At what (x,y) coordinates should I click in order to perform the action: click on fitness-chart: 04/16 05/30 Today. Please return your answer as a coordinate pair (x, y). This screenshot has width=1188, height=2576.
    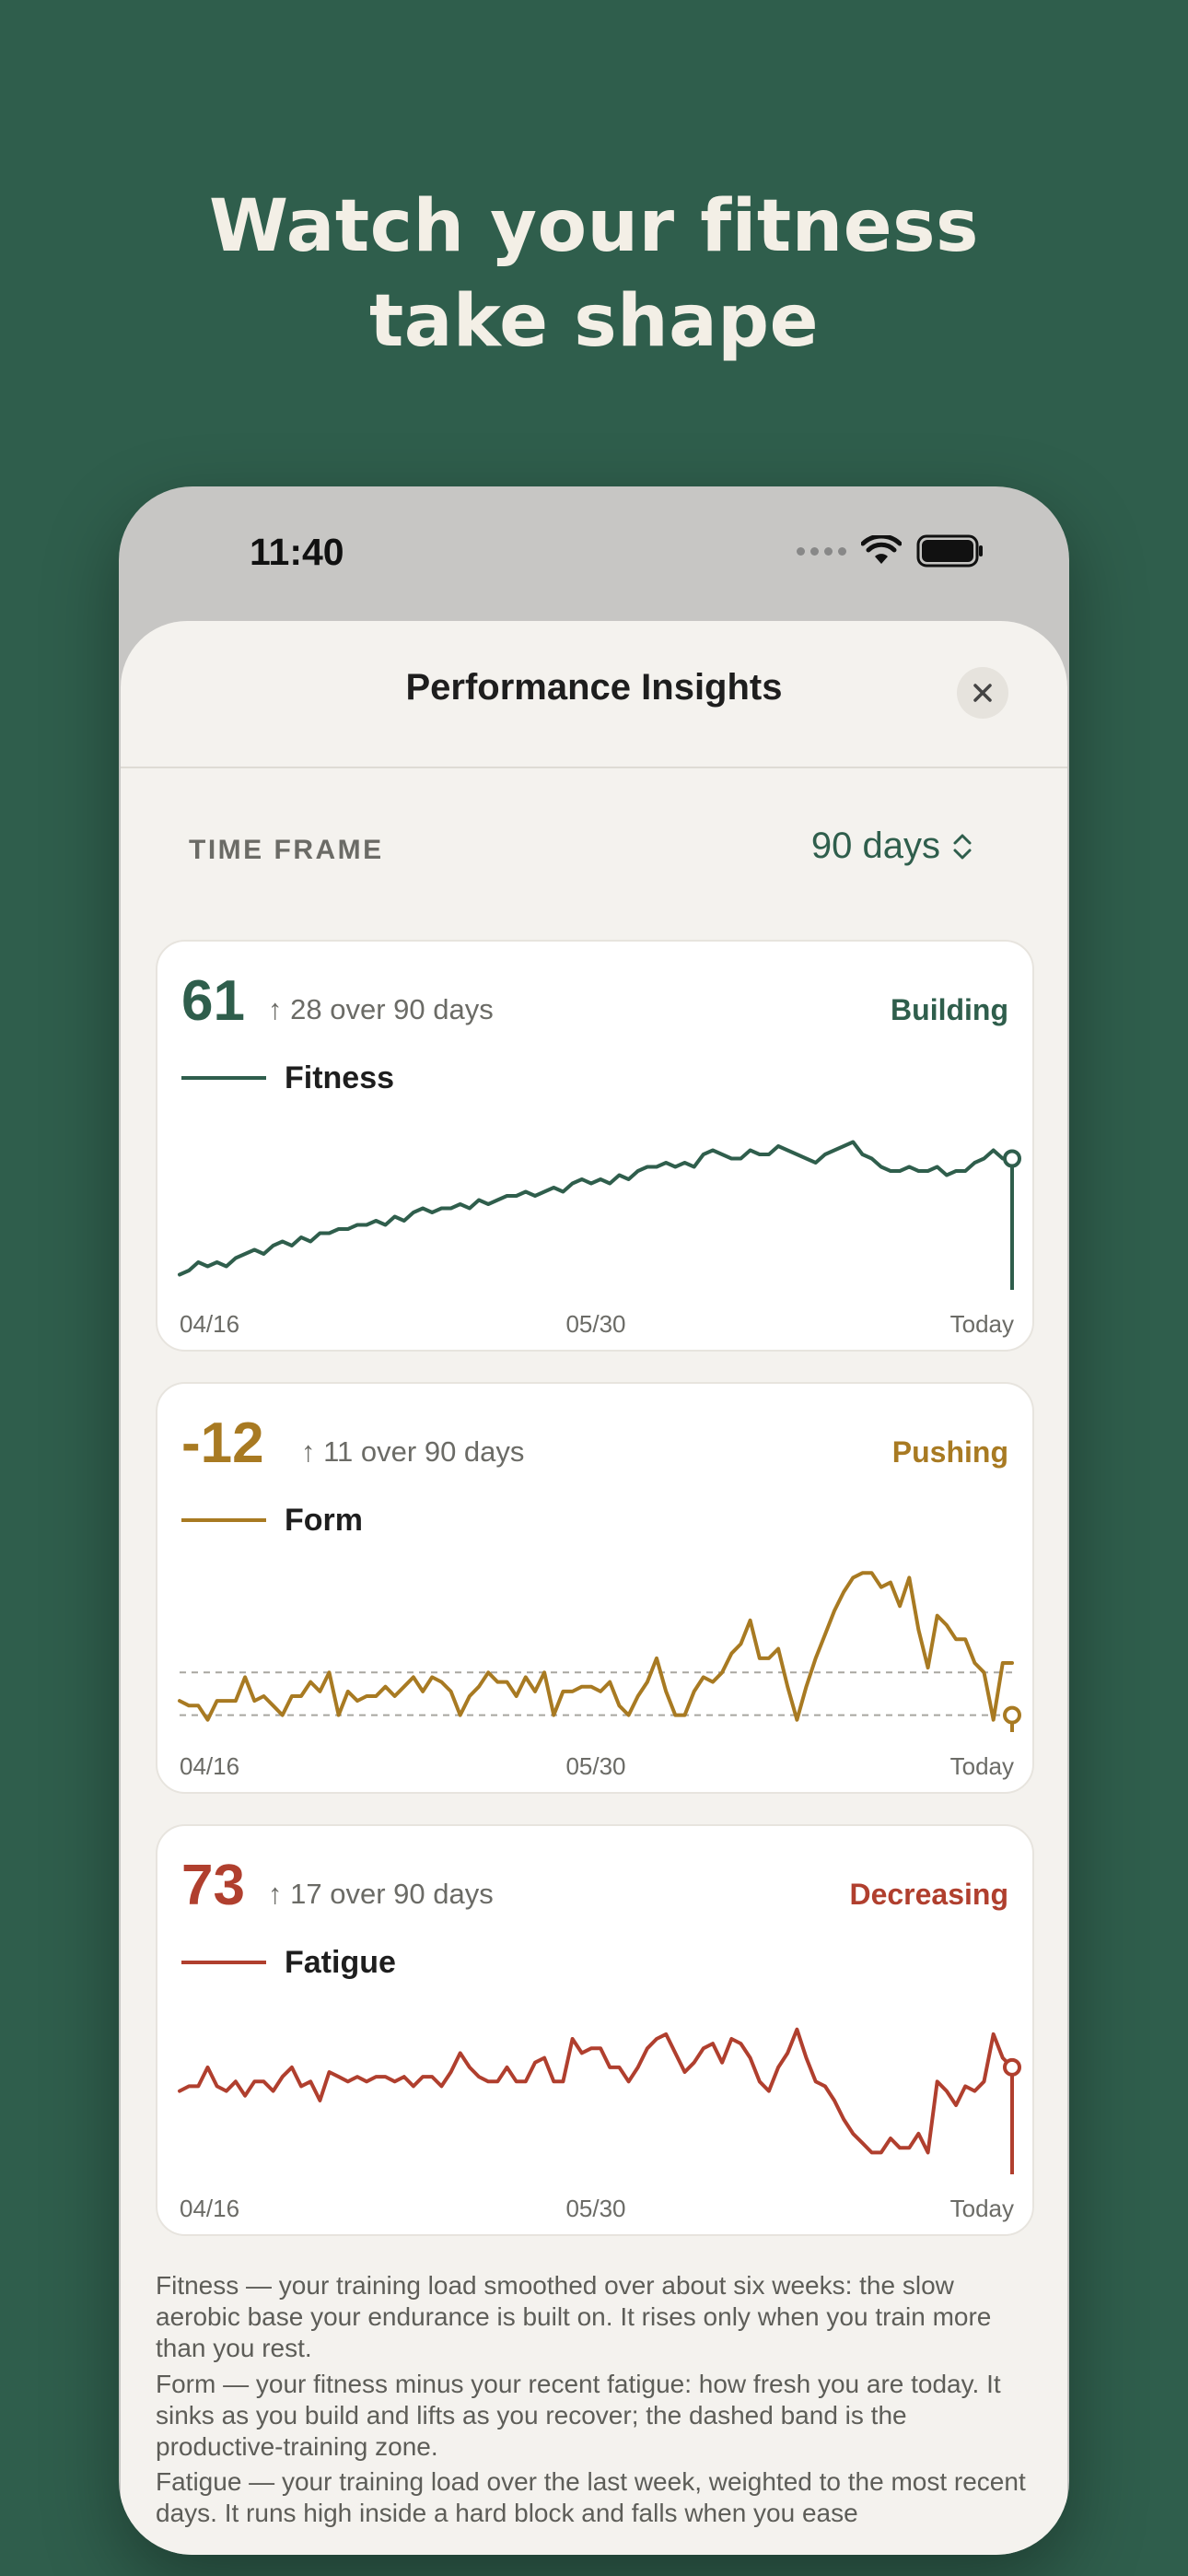
    Looking at the image, I should click on (599, 1239).